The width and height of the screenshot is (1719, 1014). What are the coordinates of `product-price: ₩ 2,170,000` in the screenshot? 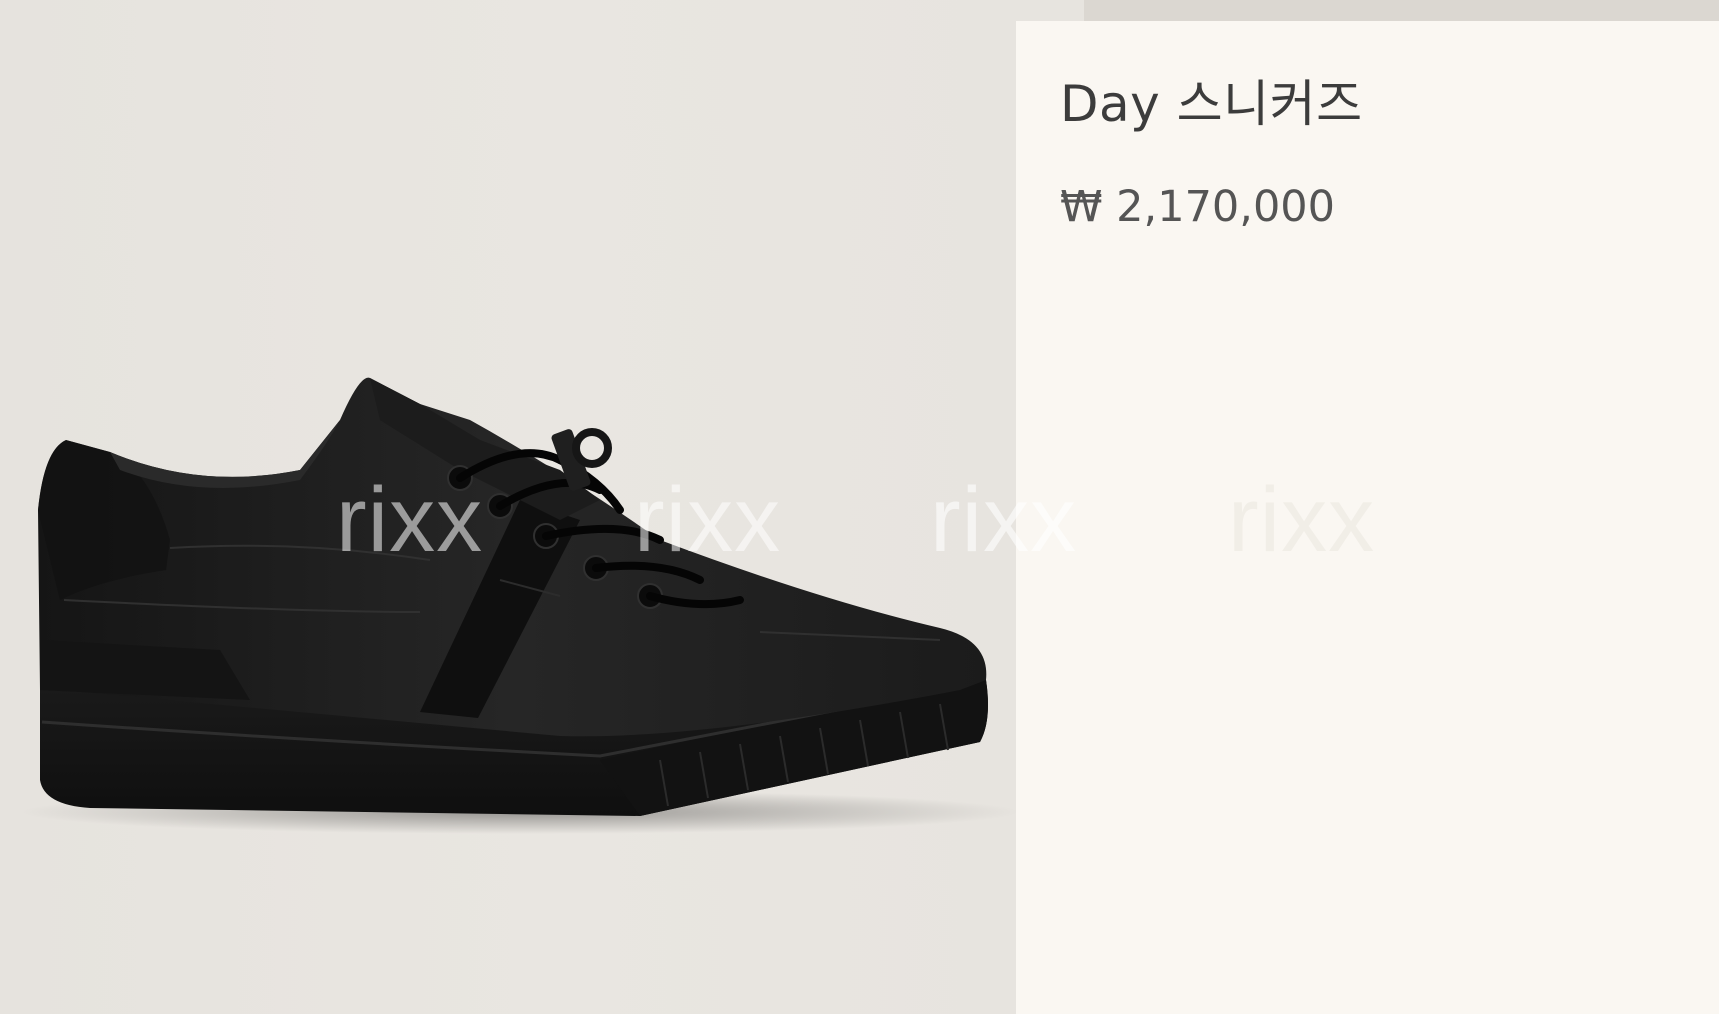 It's located at (1198, 207).